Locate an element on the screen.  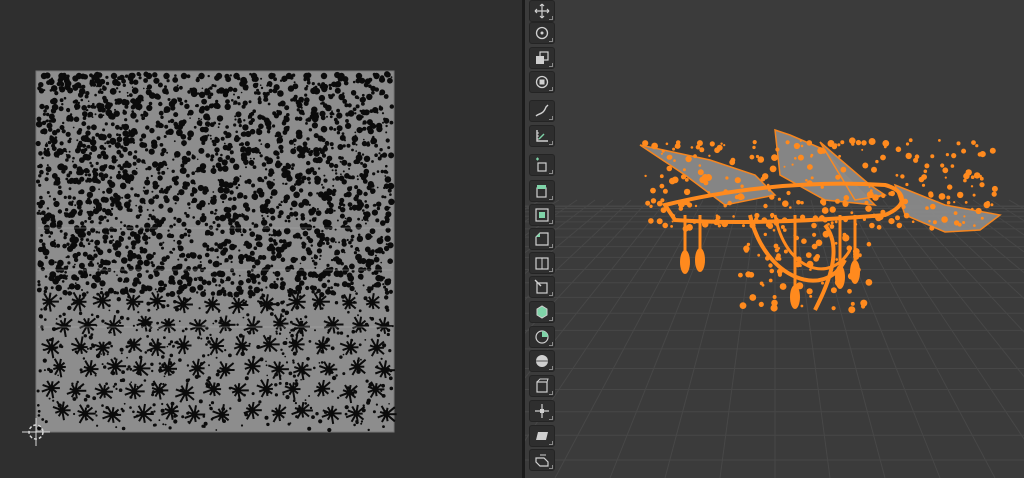
rip-region-icon is located at coordinates (542, 460).